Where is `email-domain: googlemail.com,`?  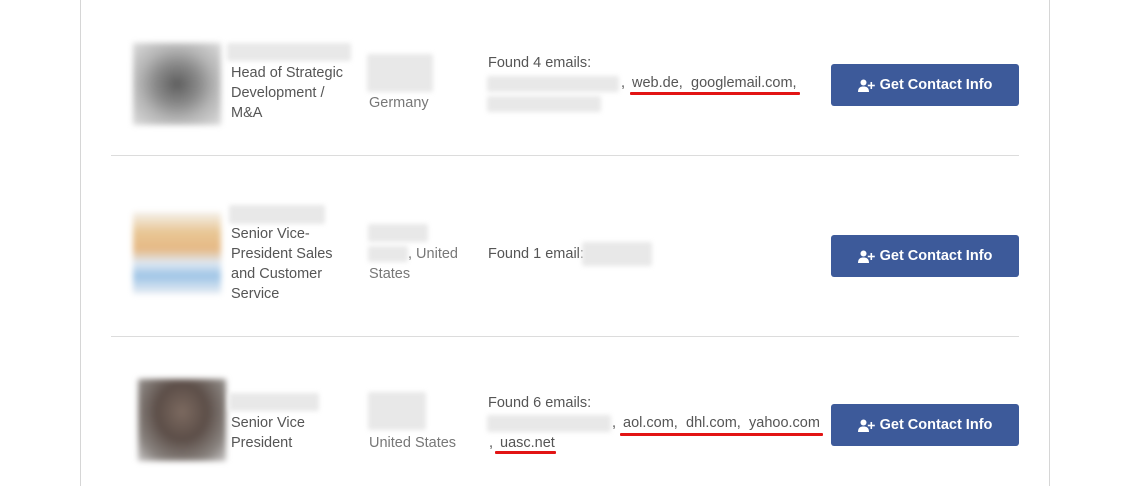 email-domain: googlemail.com, is located at coordinates (744, 83).